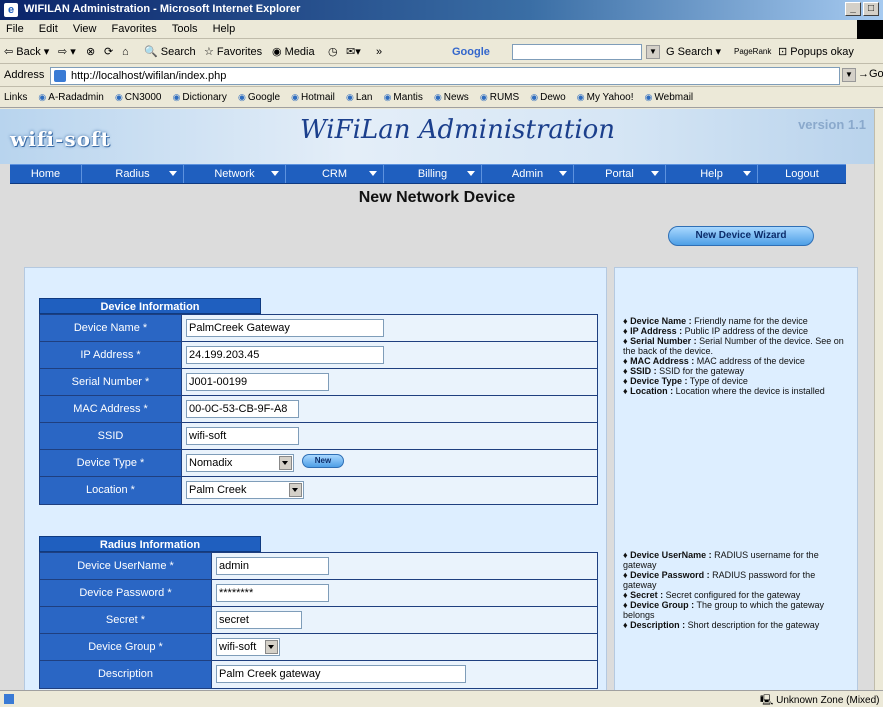 The width and height of the screenshot is (883, 707). I want to click on window-controls: _ □, so click(862, 9).